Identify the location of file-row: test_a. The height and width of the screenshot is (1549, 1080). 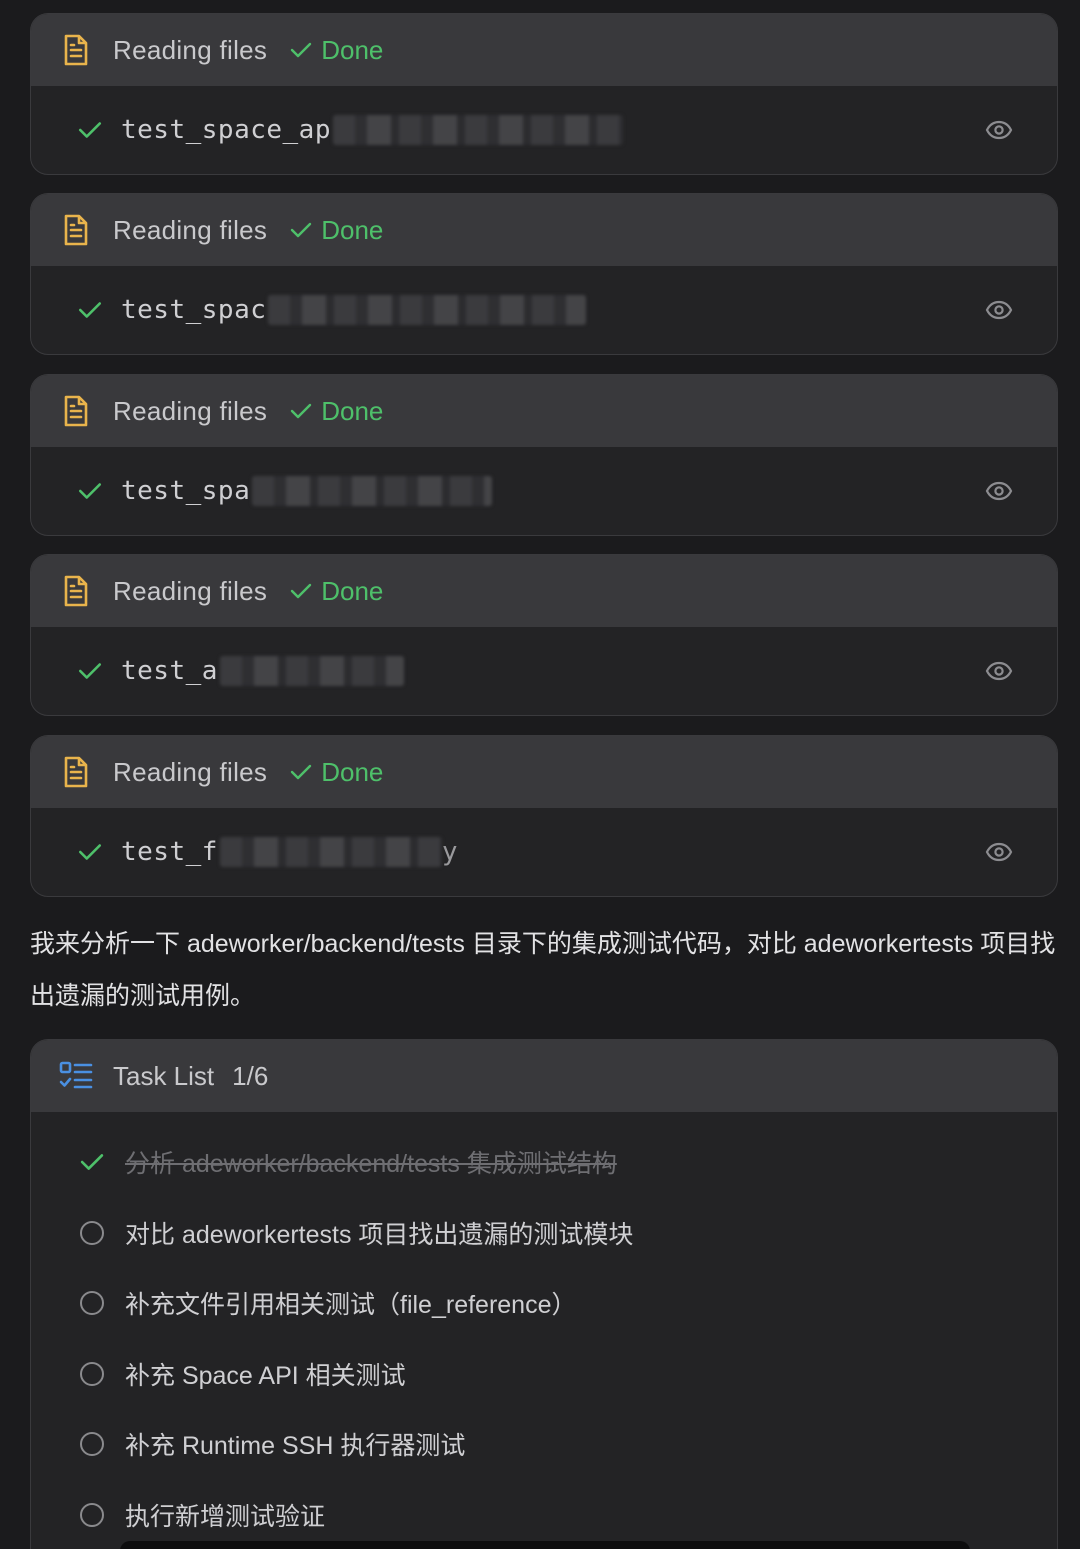
(544, 671).